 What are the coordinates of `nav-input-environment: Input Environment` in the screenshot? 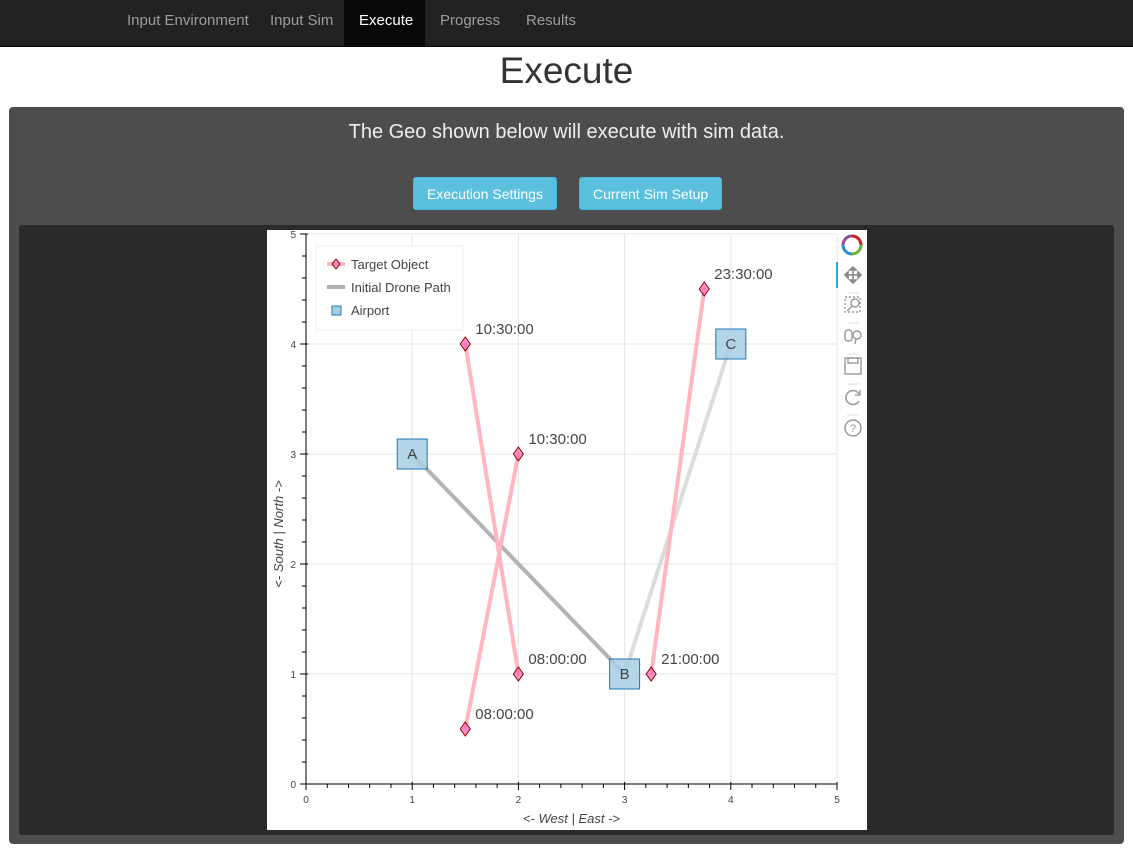 It's located at (188, 23).